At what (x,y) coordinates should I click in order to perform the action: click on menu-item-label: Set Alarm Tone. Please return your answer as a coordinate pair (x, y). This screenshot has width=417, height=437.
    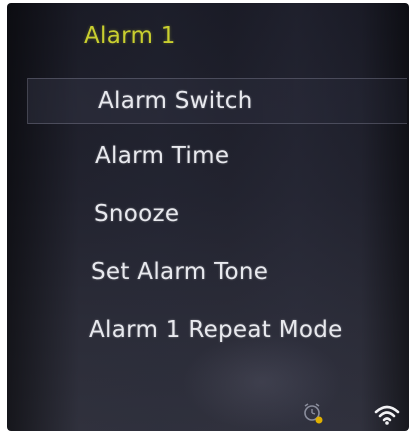
    Looking at the image, I should click on (180, 272).